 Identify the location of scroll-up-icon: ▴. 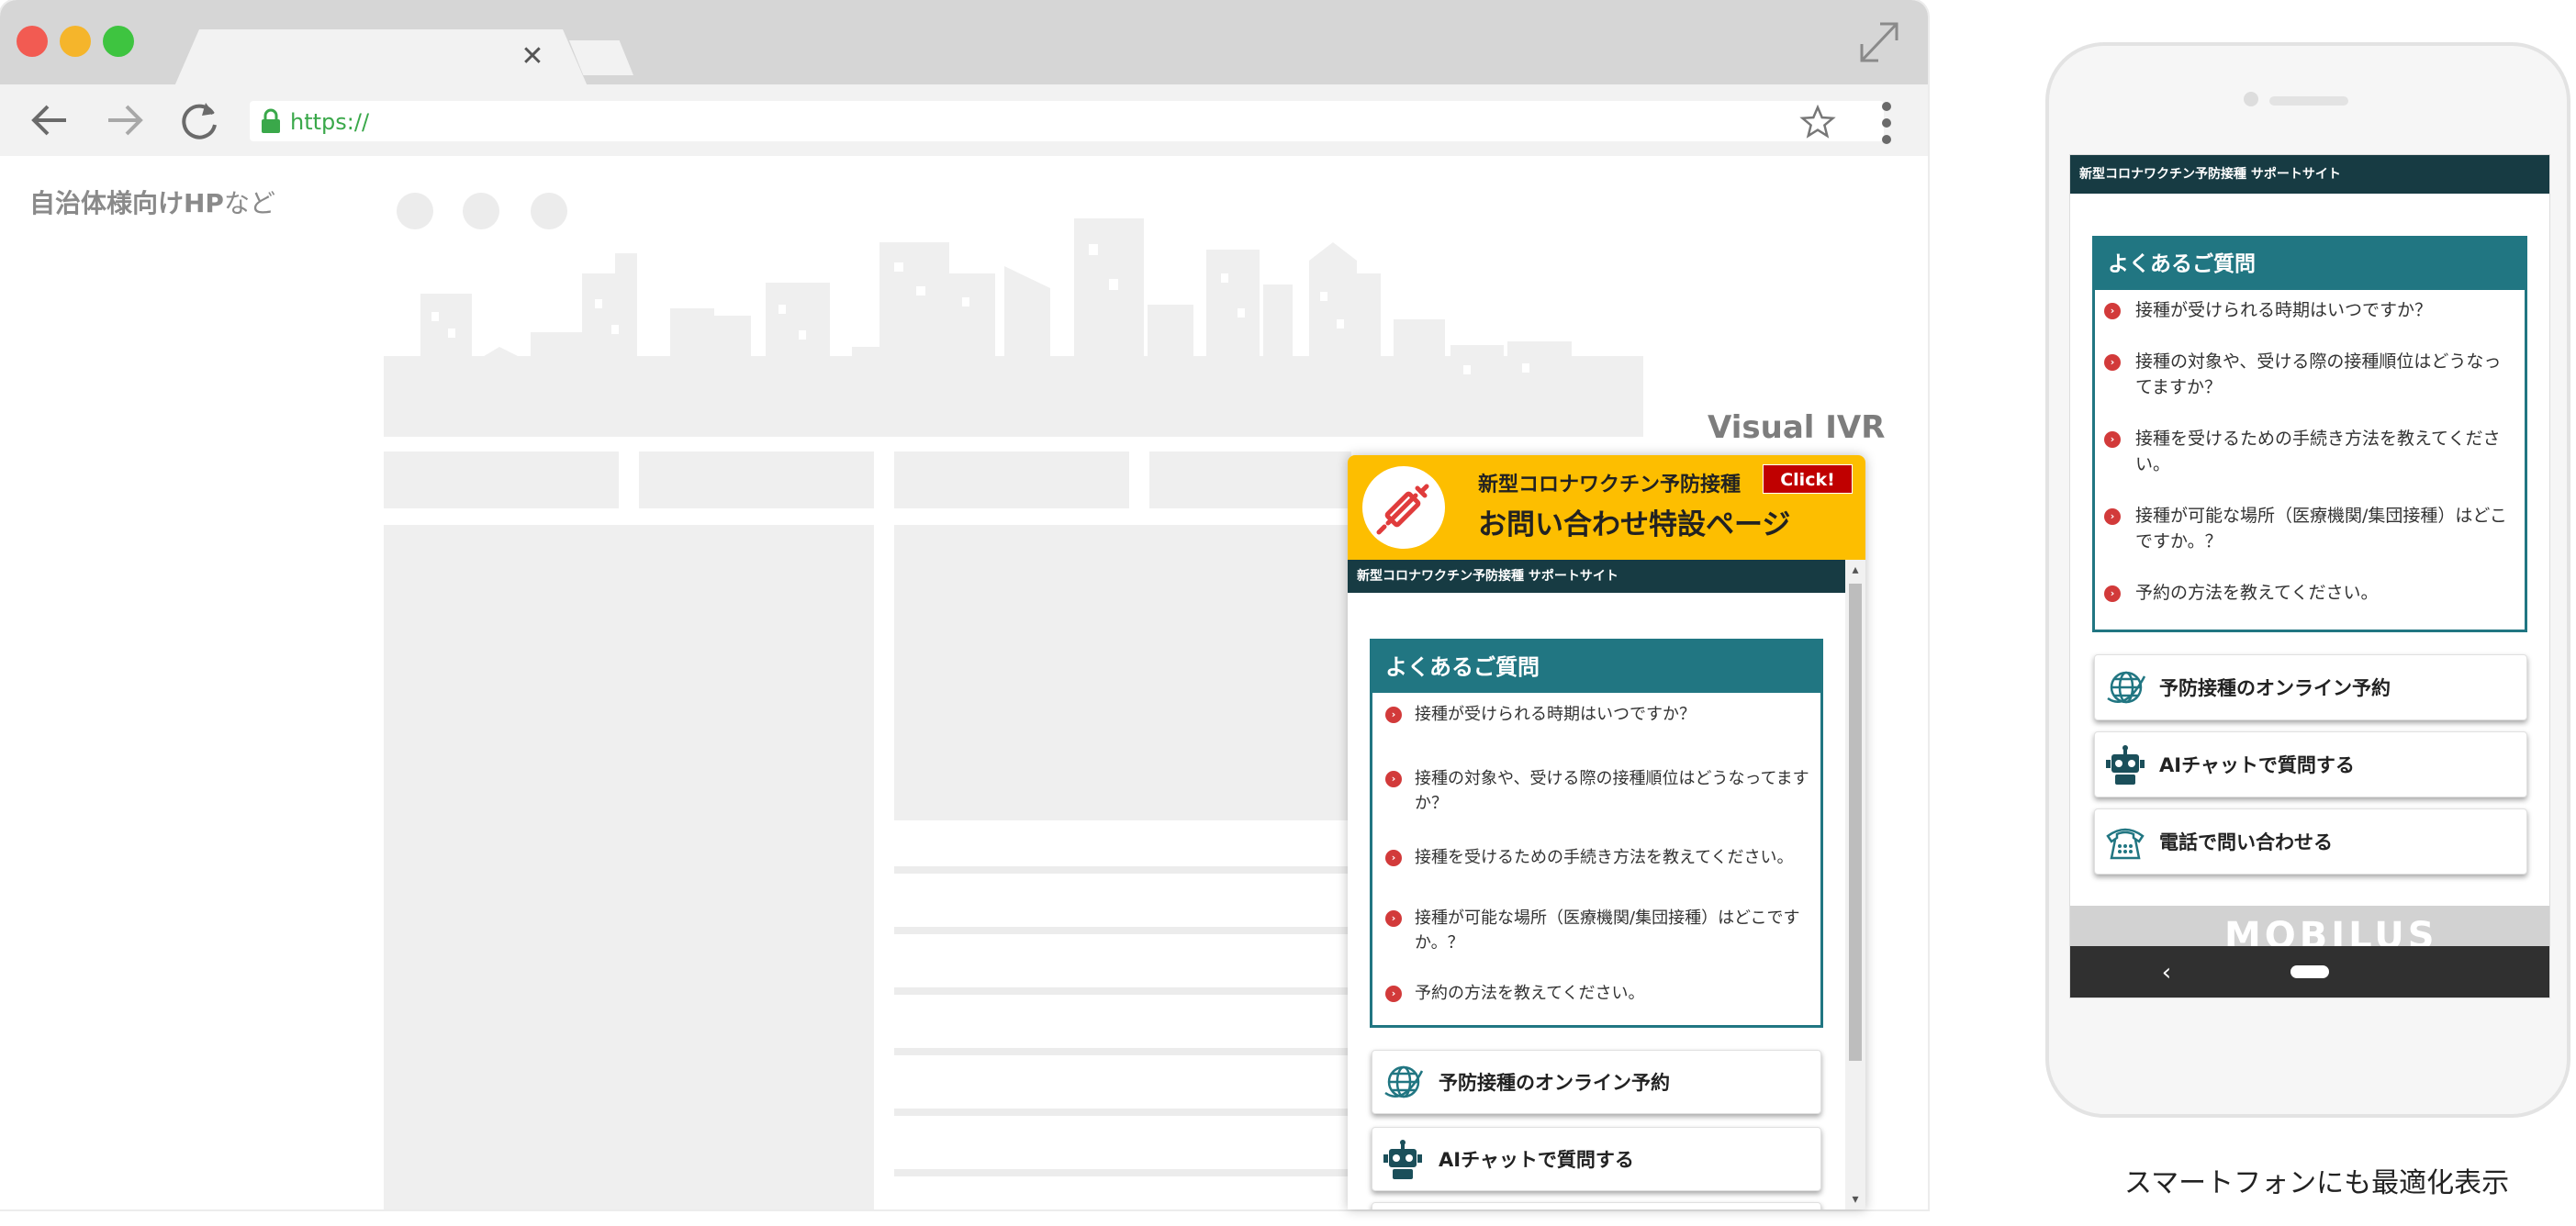
(1855, 570).